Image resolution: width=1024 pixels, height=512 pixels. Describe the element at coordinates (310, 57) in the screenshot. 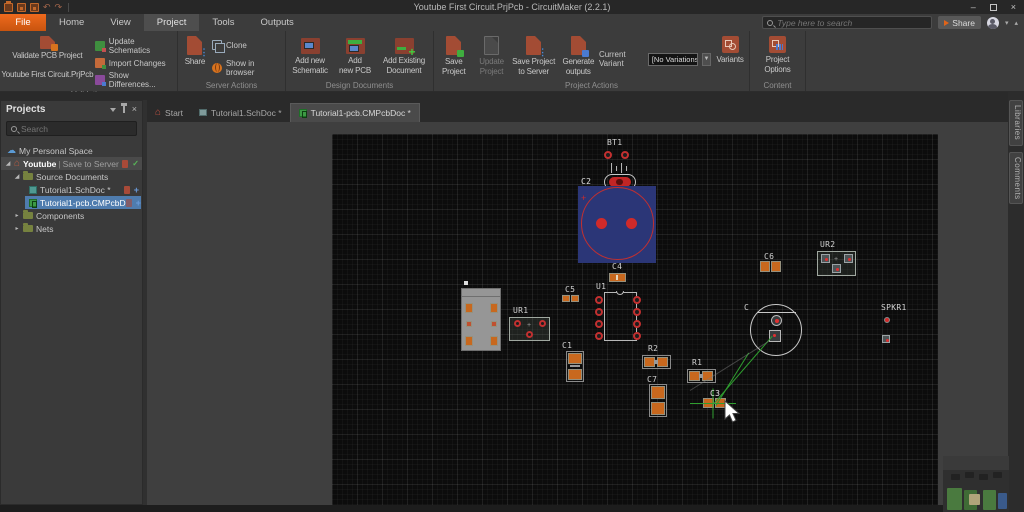

I see `add-new-schematic-button: Add new Schematic` at that location.